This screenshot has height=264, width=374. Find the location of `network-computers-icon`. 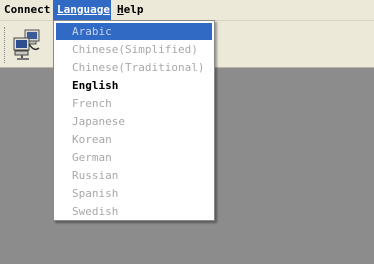

network-computers-icon is located at coordinates (26, 44).